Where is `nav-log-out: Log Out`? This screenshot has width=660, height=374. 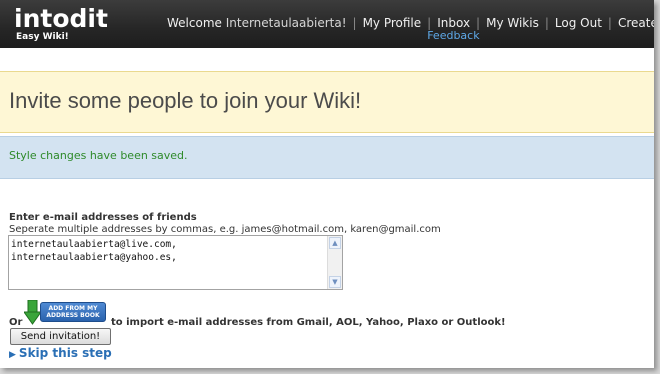 nav-log-out: Log Out is located at coordinates (578, 23).